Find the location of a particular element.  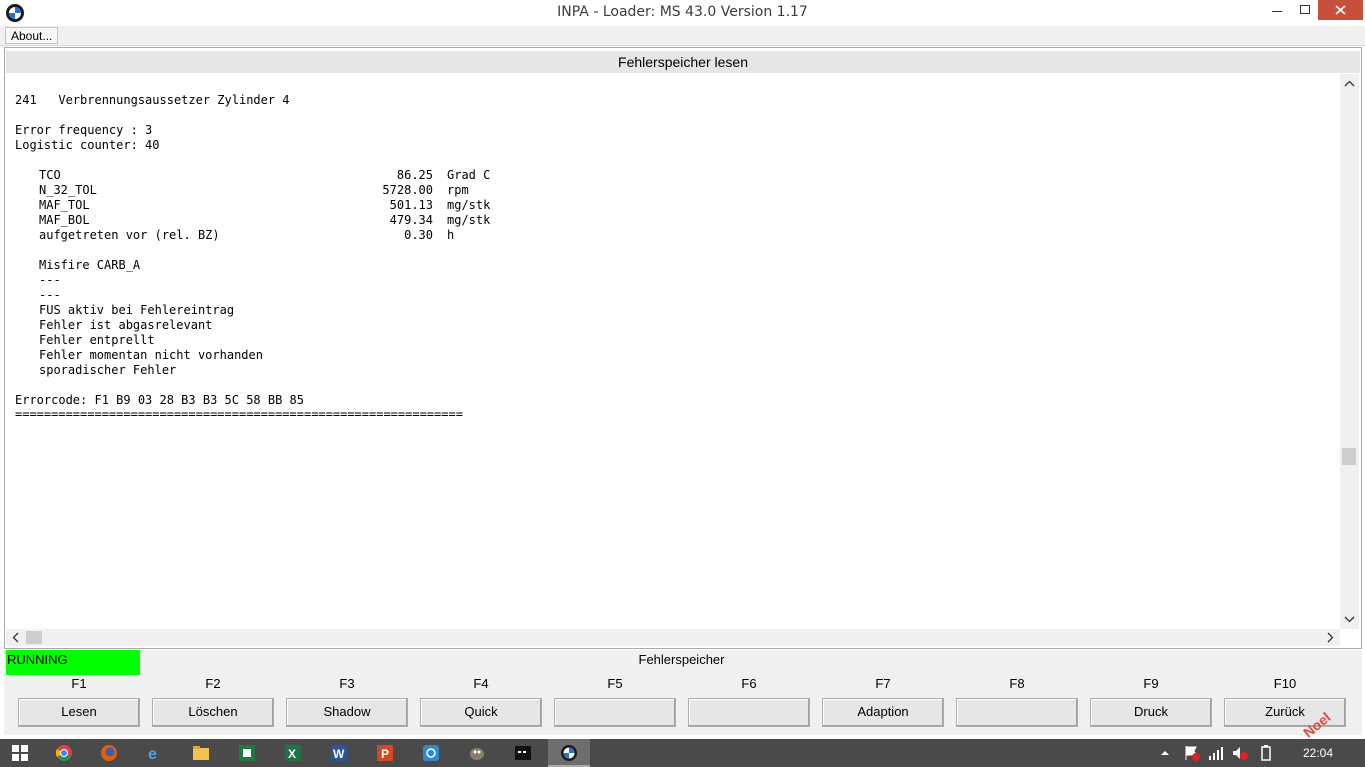

loeschen-button: Löschen is located at coordinates (213, 712).